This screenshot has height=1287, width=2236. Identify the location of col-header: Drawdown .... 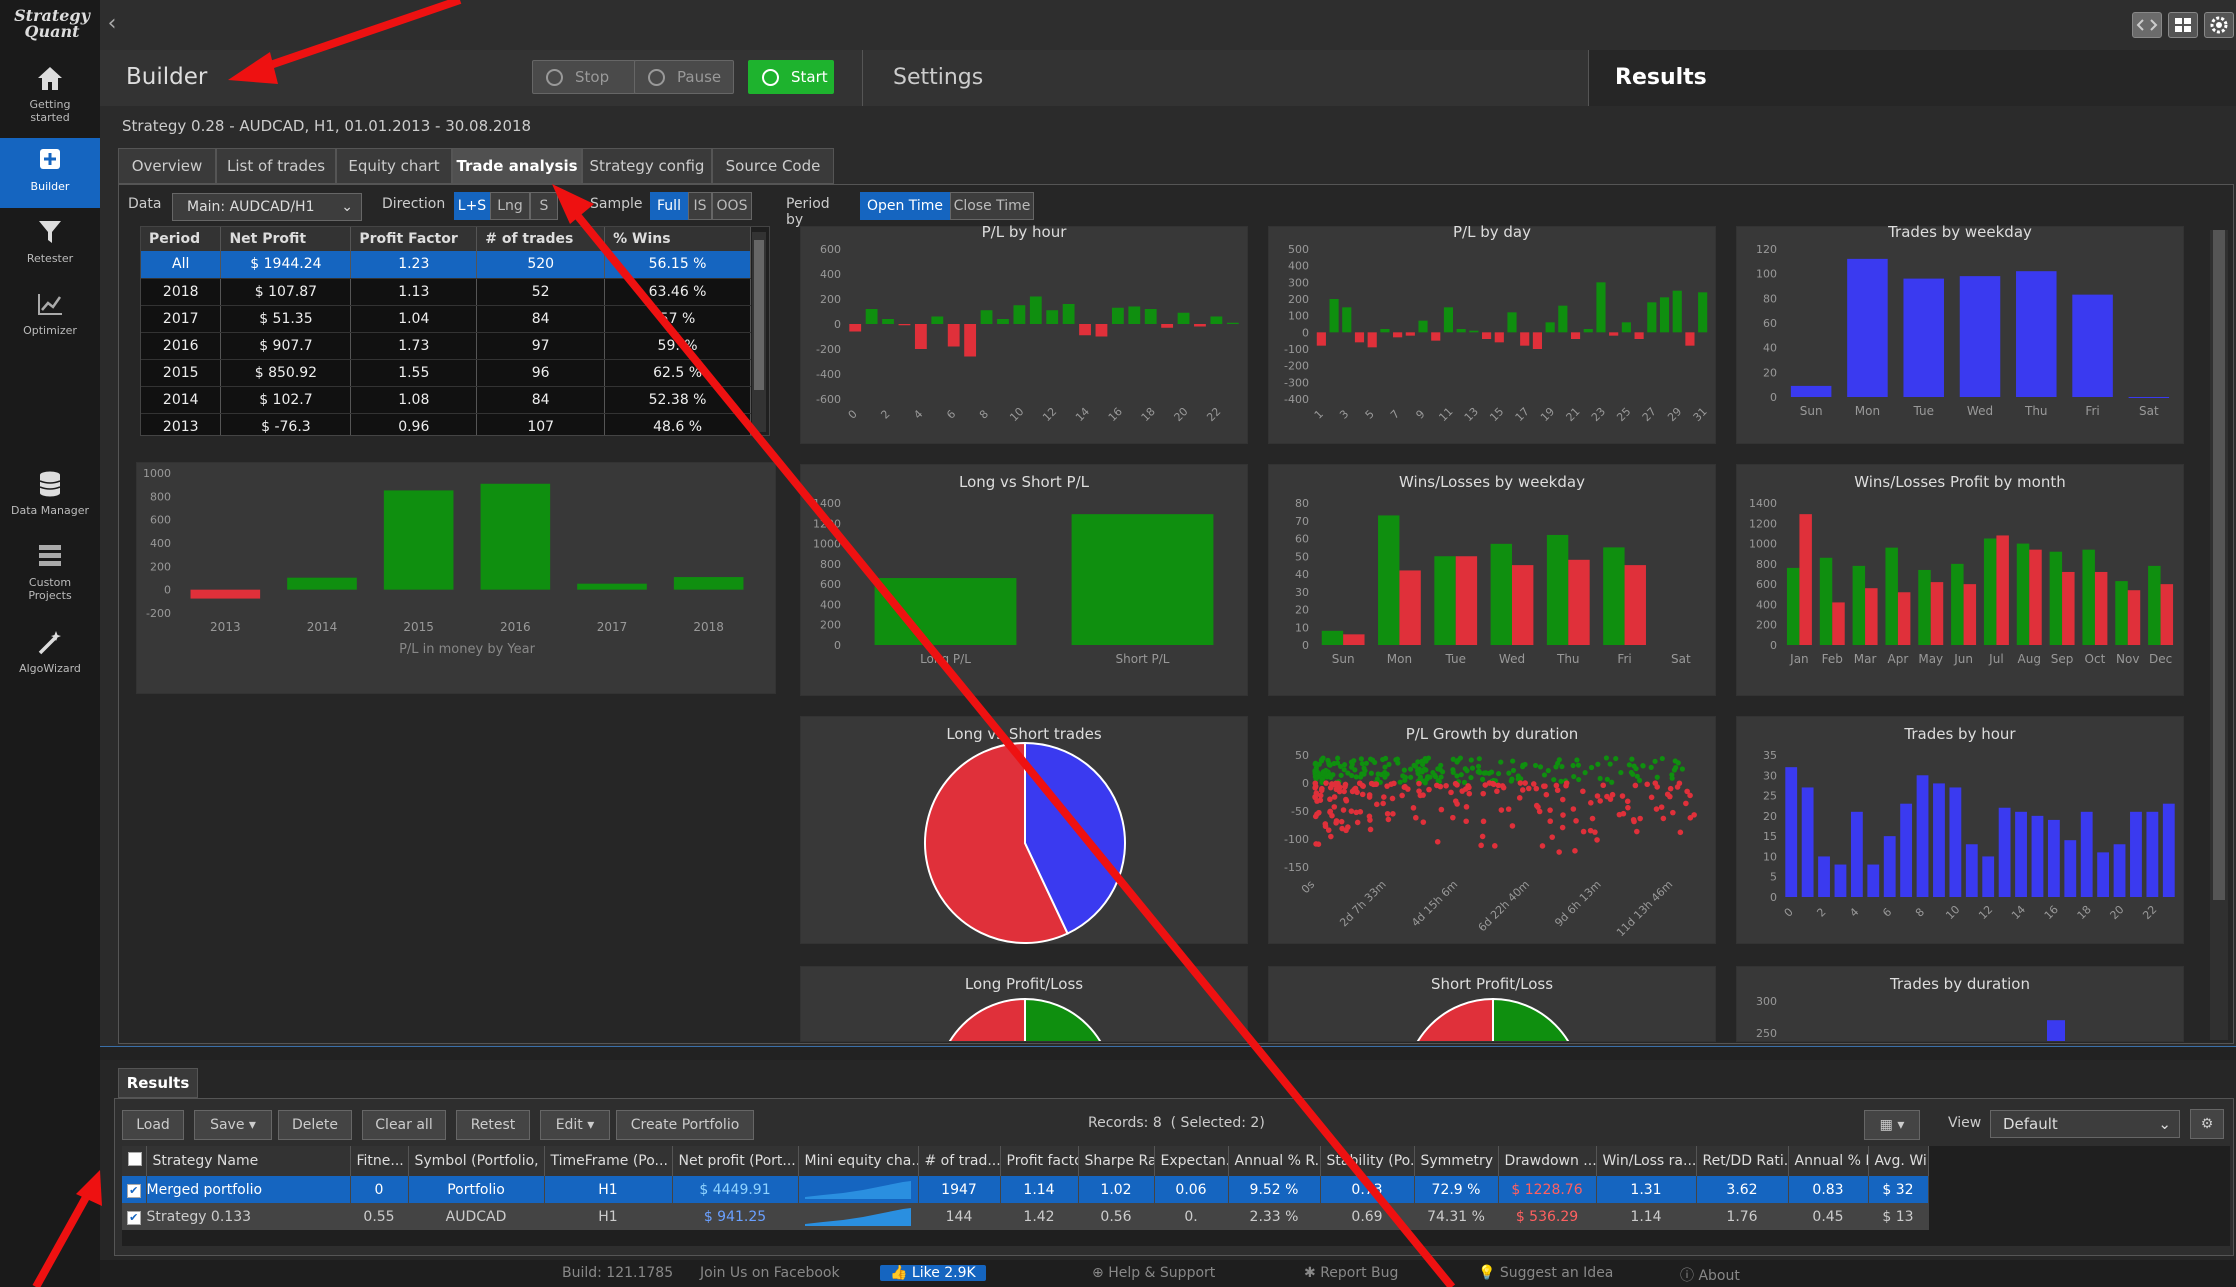
(1547, 1161).